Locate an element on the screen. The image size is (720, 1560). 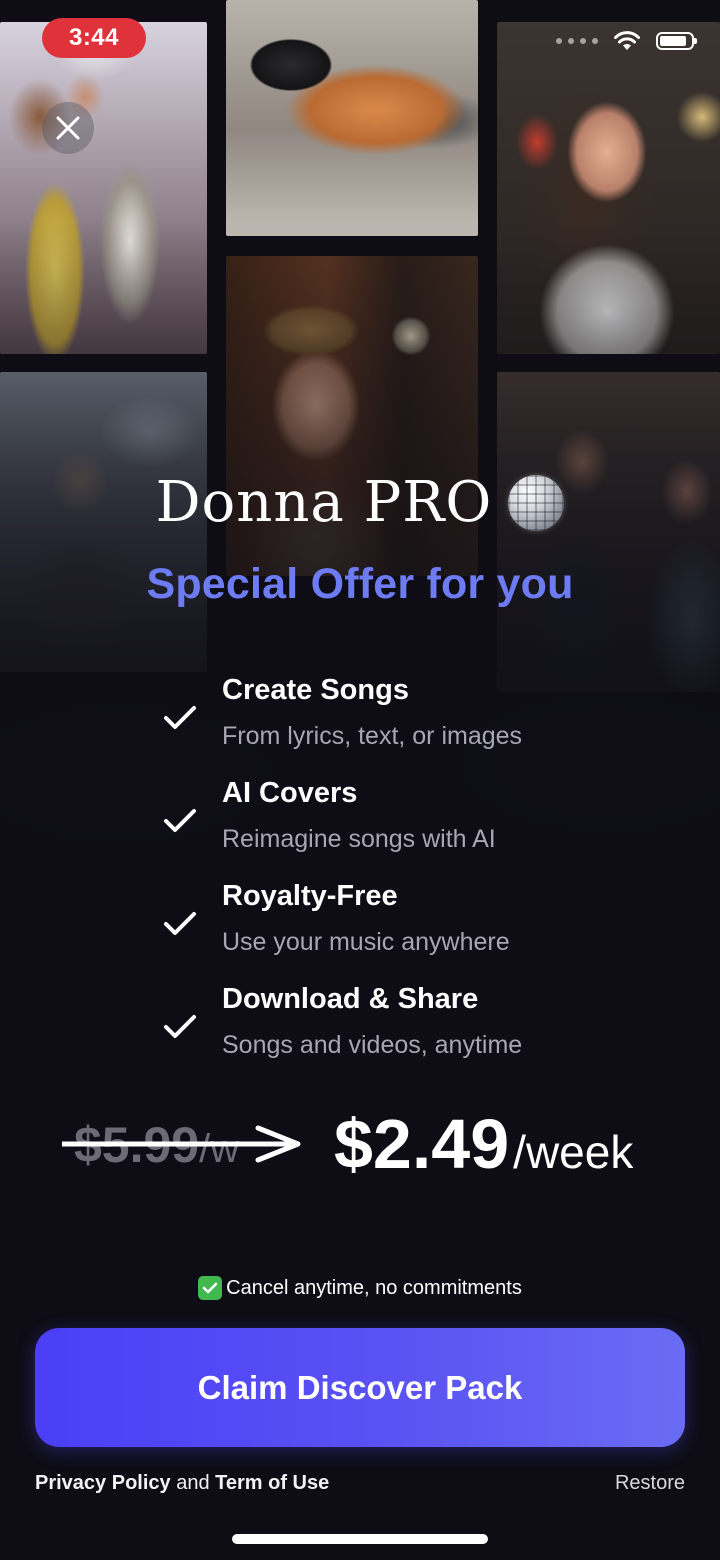
offer-subtitle: Special Offer for you is located at coordinates (360, 584).